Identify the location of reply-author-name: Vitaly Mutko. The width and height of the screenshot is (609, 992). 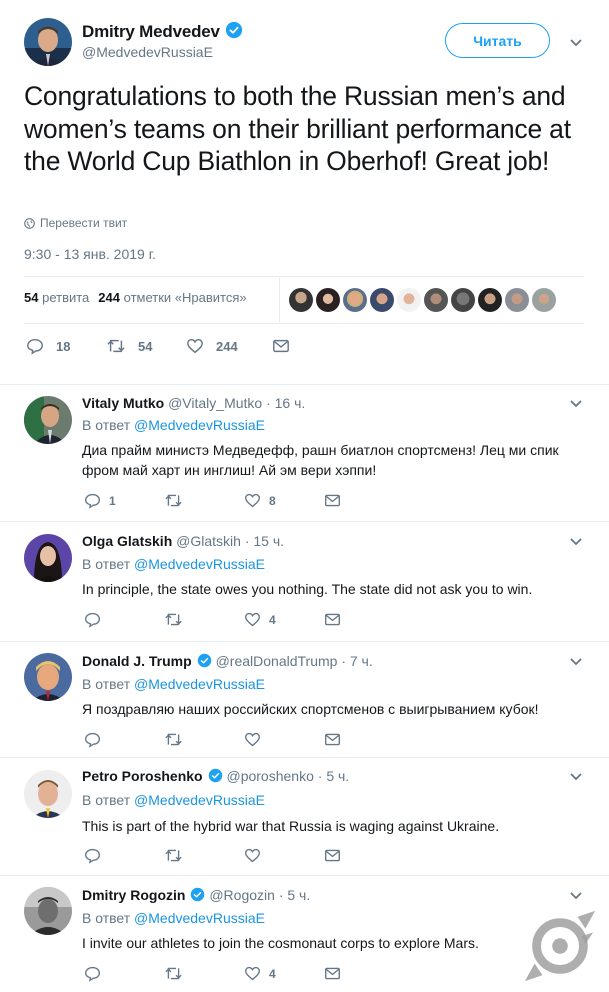
(123, 403).